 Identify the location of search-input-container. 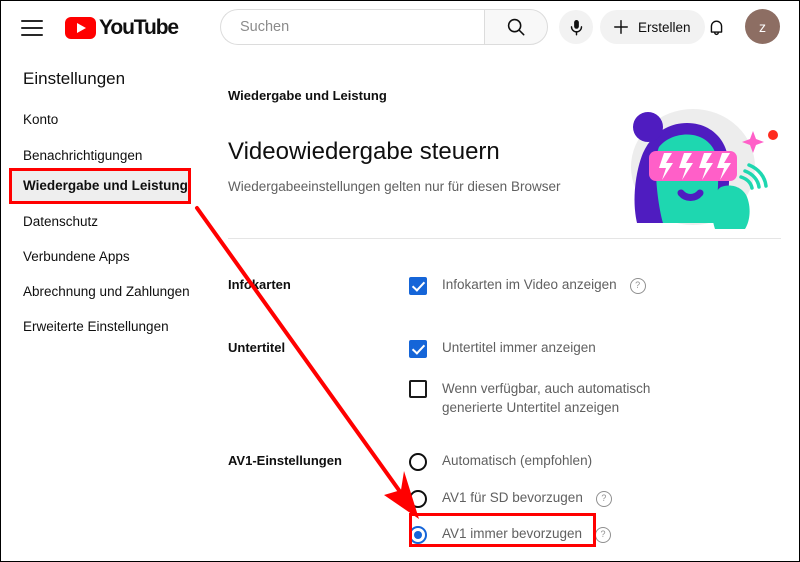
(352, 27).